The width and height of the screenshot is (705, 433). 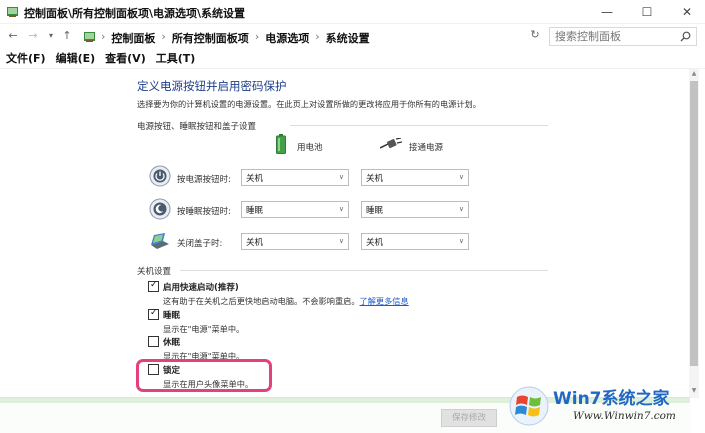 What do you see at coordinates (212, 86) in the screenshot?
I see `page-title: 定义电源按钮并启用密码保护` at bounding box center [212, 86].